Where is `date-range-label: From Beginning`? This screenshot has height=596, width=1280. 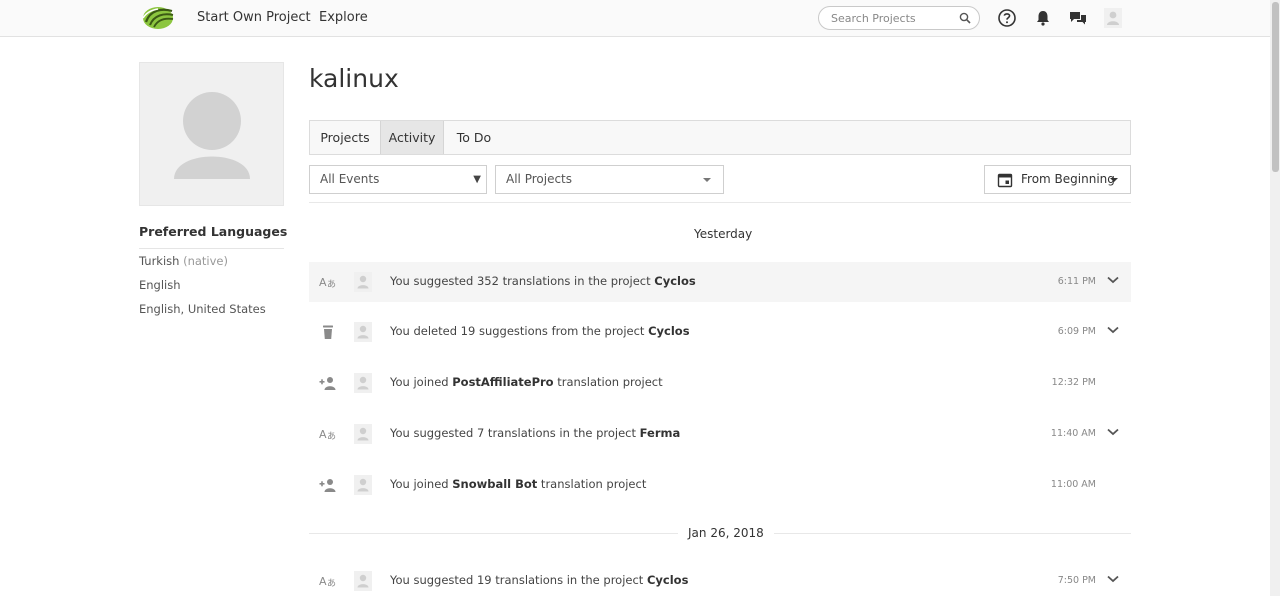
date-range-label: From Beginning is located at coordinates (1068, 179).